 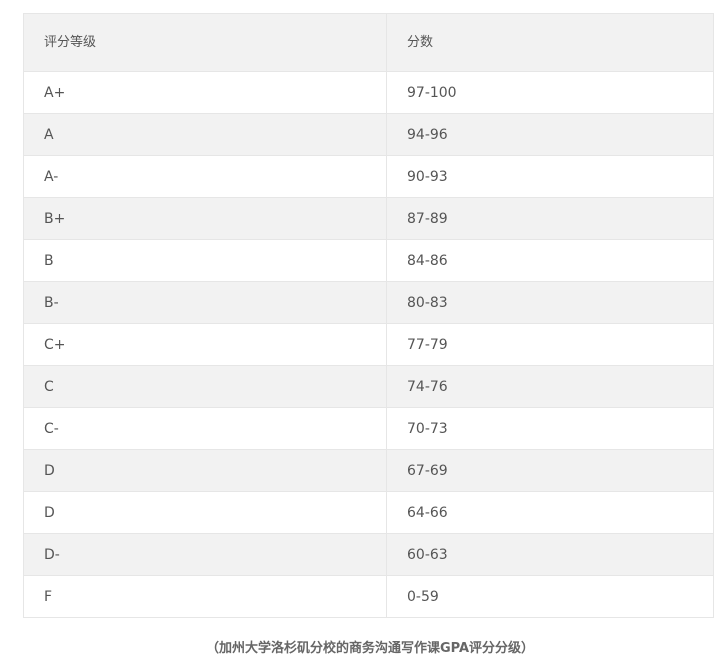 What do you see at coordinates (550, 470) in the screenshot?
I see `score-cell: 67-69` at bounding box center [550, 470].